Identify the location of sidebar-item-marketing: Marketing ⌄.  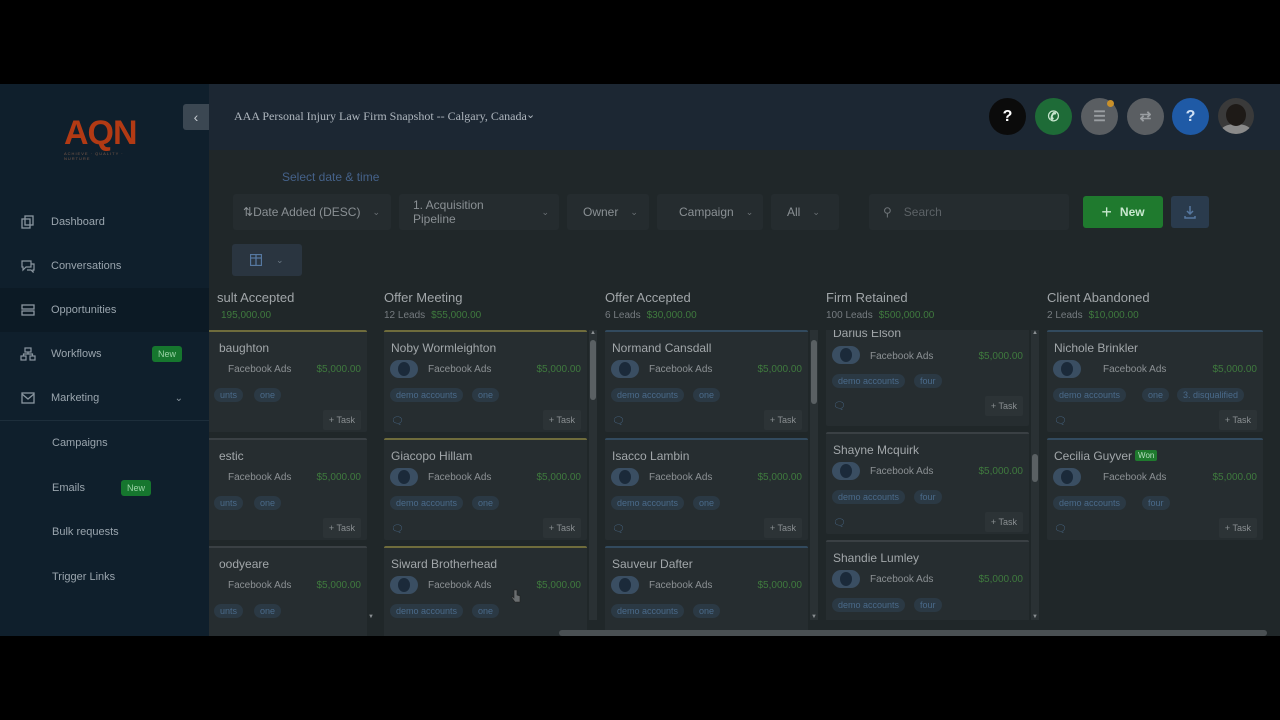
(104, 398).